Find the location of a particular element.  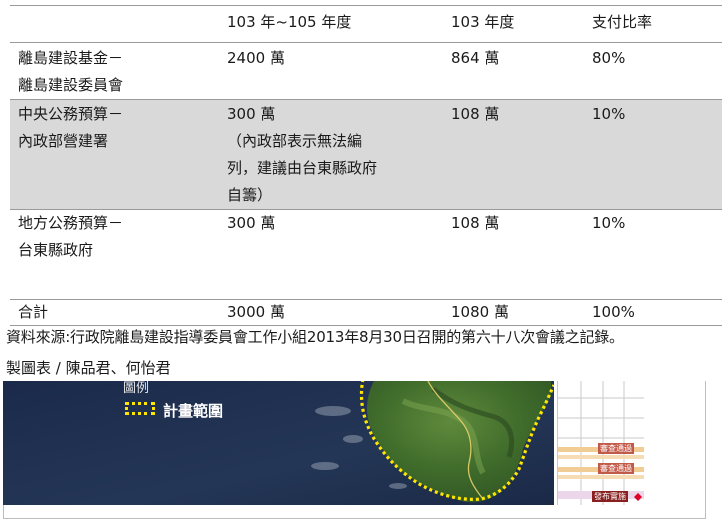

funding-source-cell: 離島建設基金－ 離島建設委員會 is located at coordinates (114, 71).